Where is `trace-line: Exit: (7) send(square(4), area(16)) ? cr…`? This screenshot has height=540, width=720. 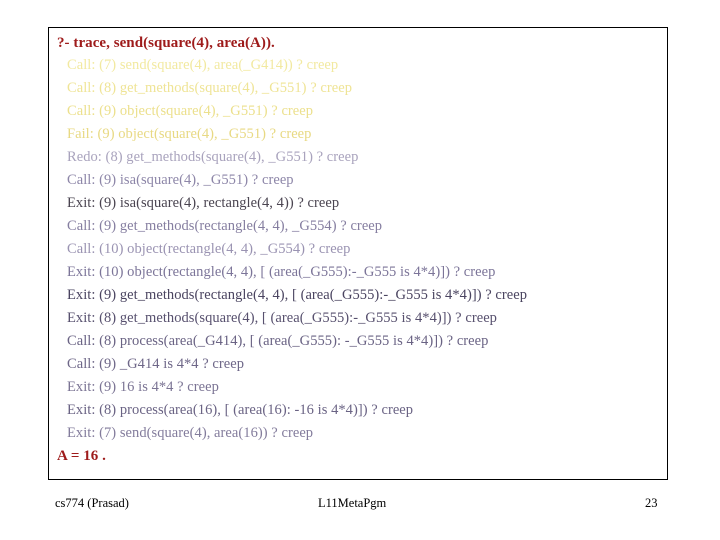 trace-line: Exit: (7) send(square(4), area(16)) ? cr… is located at coordinates (190, 433).